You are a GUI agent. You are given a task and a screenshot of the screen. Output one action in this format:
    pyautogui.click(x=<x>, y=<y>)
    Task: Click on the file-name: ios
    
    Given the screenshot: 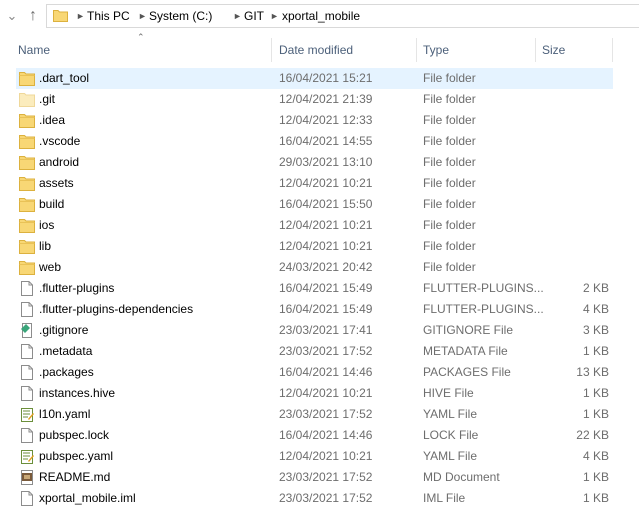 What is the action you would take?
    pyautogui.click(x=47, y=225)
    